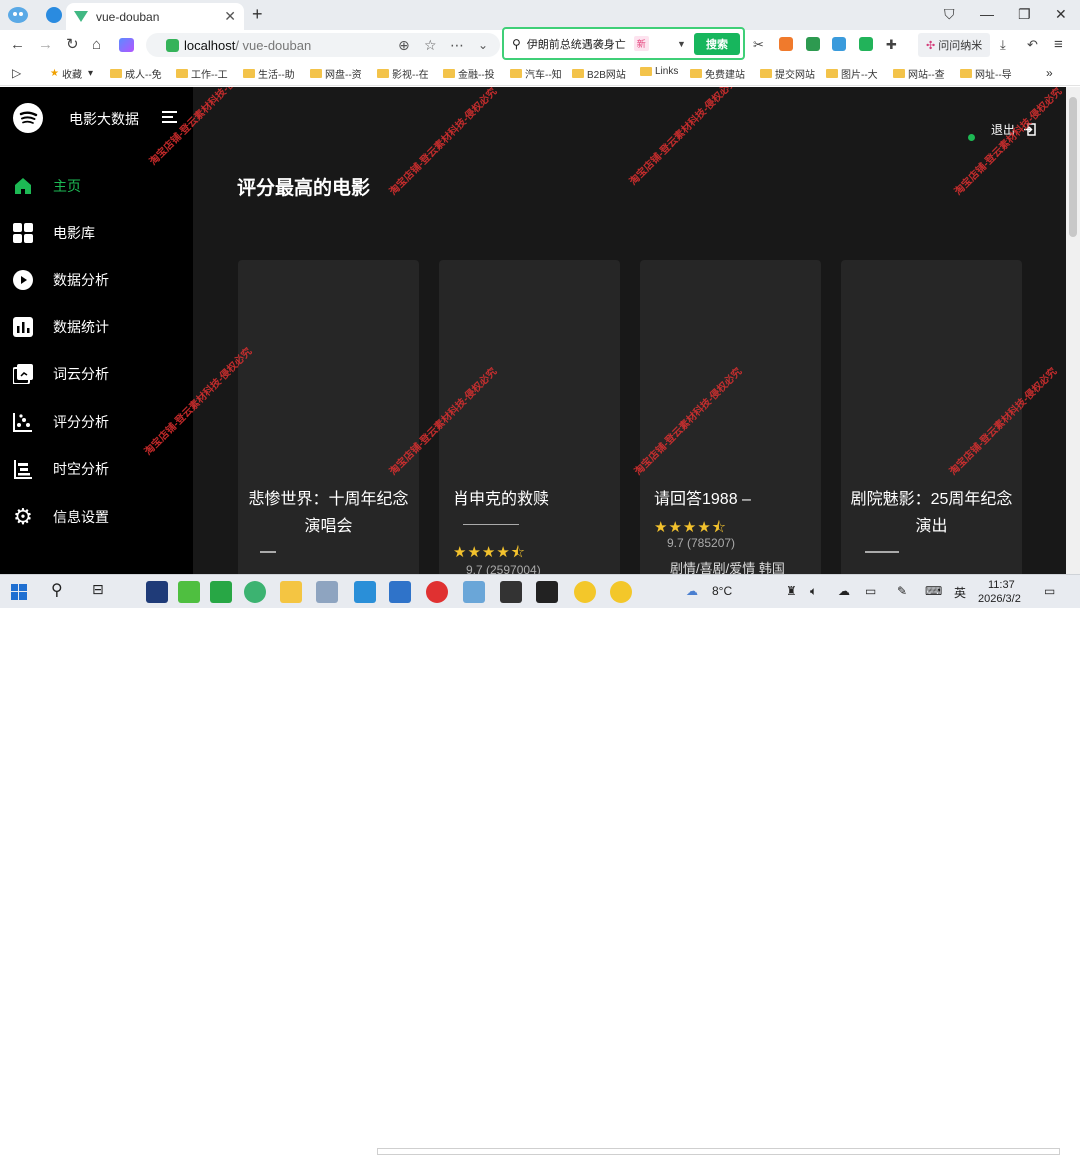  I want to click on placeholder-dash, so click(882, 552).